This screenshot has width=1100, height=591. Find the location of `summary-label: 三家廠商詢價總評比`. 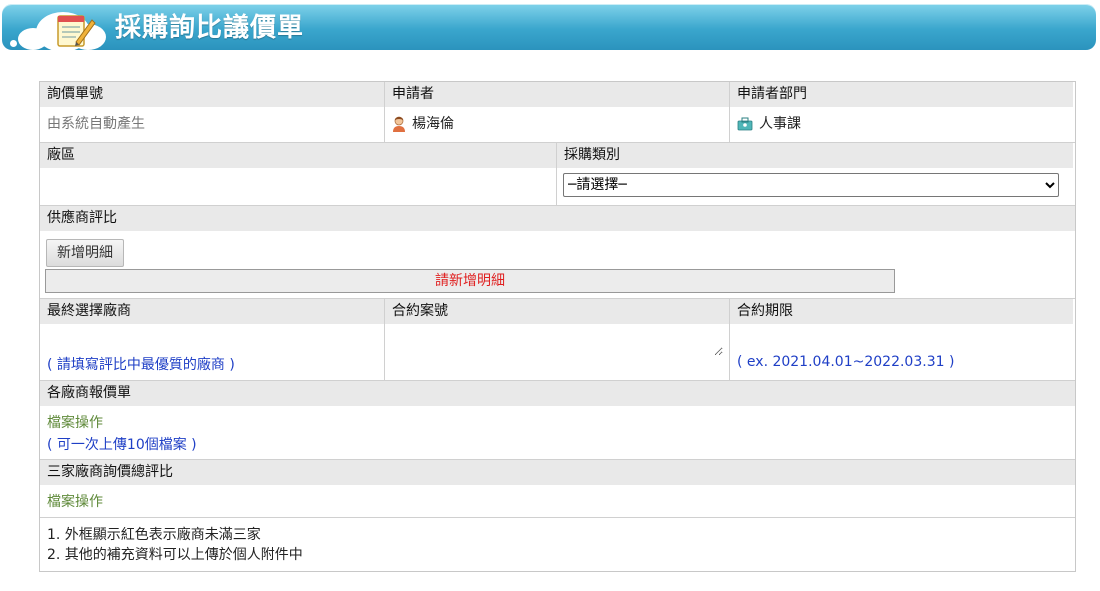

summary-label: 三家廠商詢價總評比 is located at coordinates (557, 472).